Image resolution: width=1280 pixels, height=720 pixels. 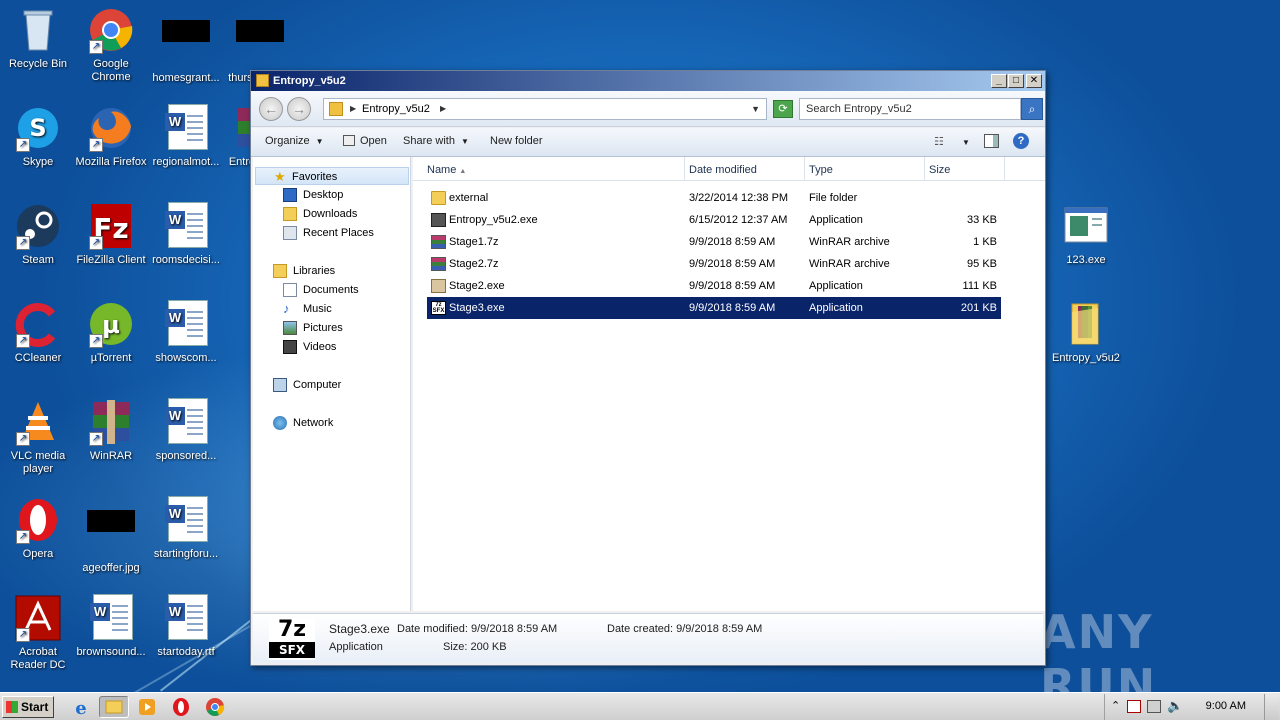 I want to click on column-size: Size, so click(x=965, y=169).